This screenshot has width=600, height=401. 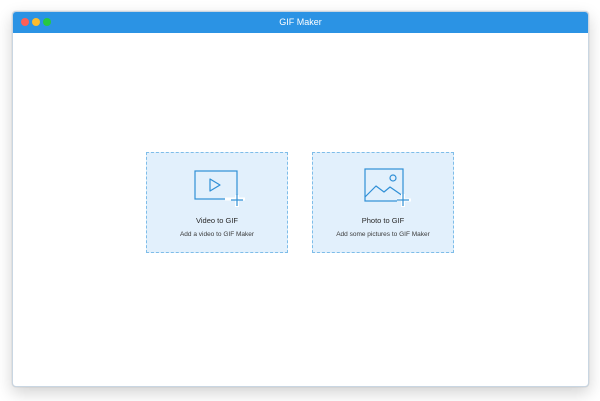 What do you see at coordinates (219, 188) in the screenshot?
I see `video-add-icon` at bounding box center [219, 188].